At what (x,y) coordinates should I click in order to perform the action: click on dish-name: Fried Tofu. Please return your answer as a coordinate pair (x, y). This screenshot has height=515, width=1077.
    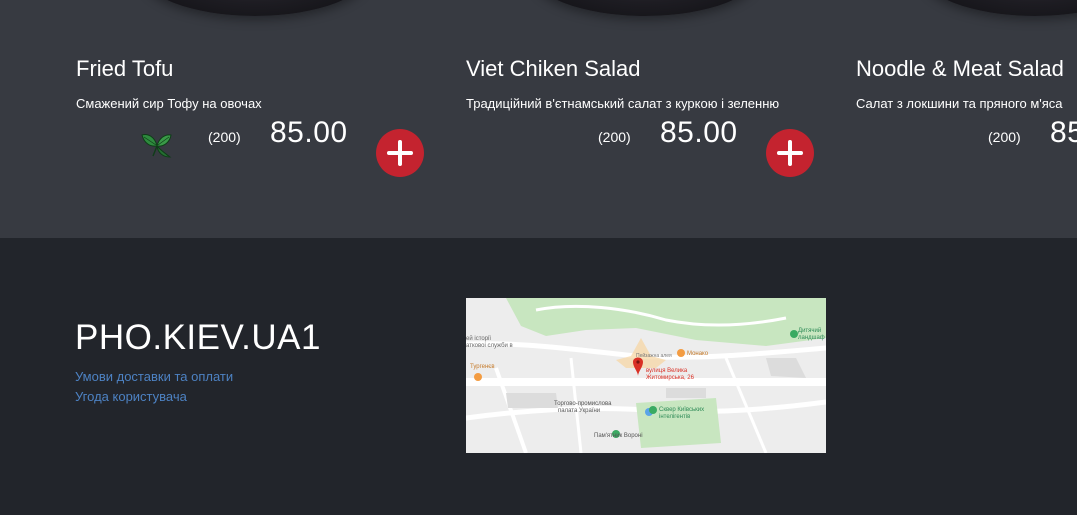
    Looking at the image, I should click on (125, 68).